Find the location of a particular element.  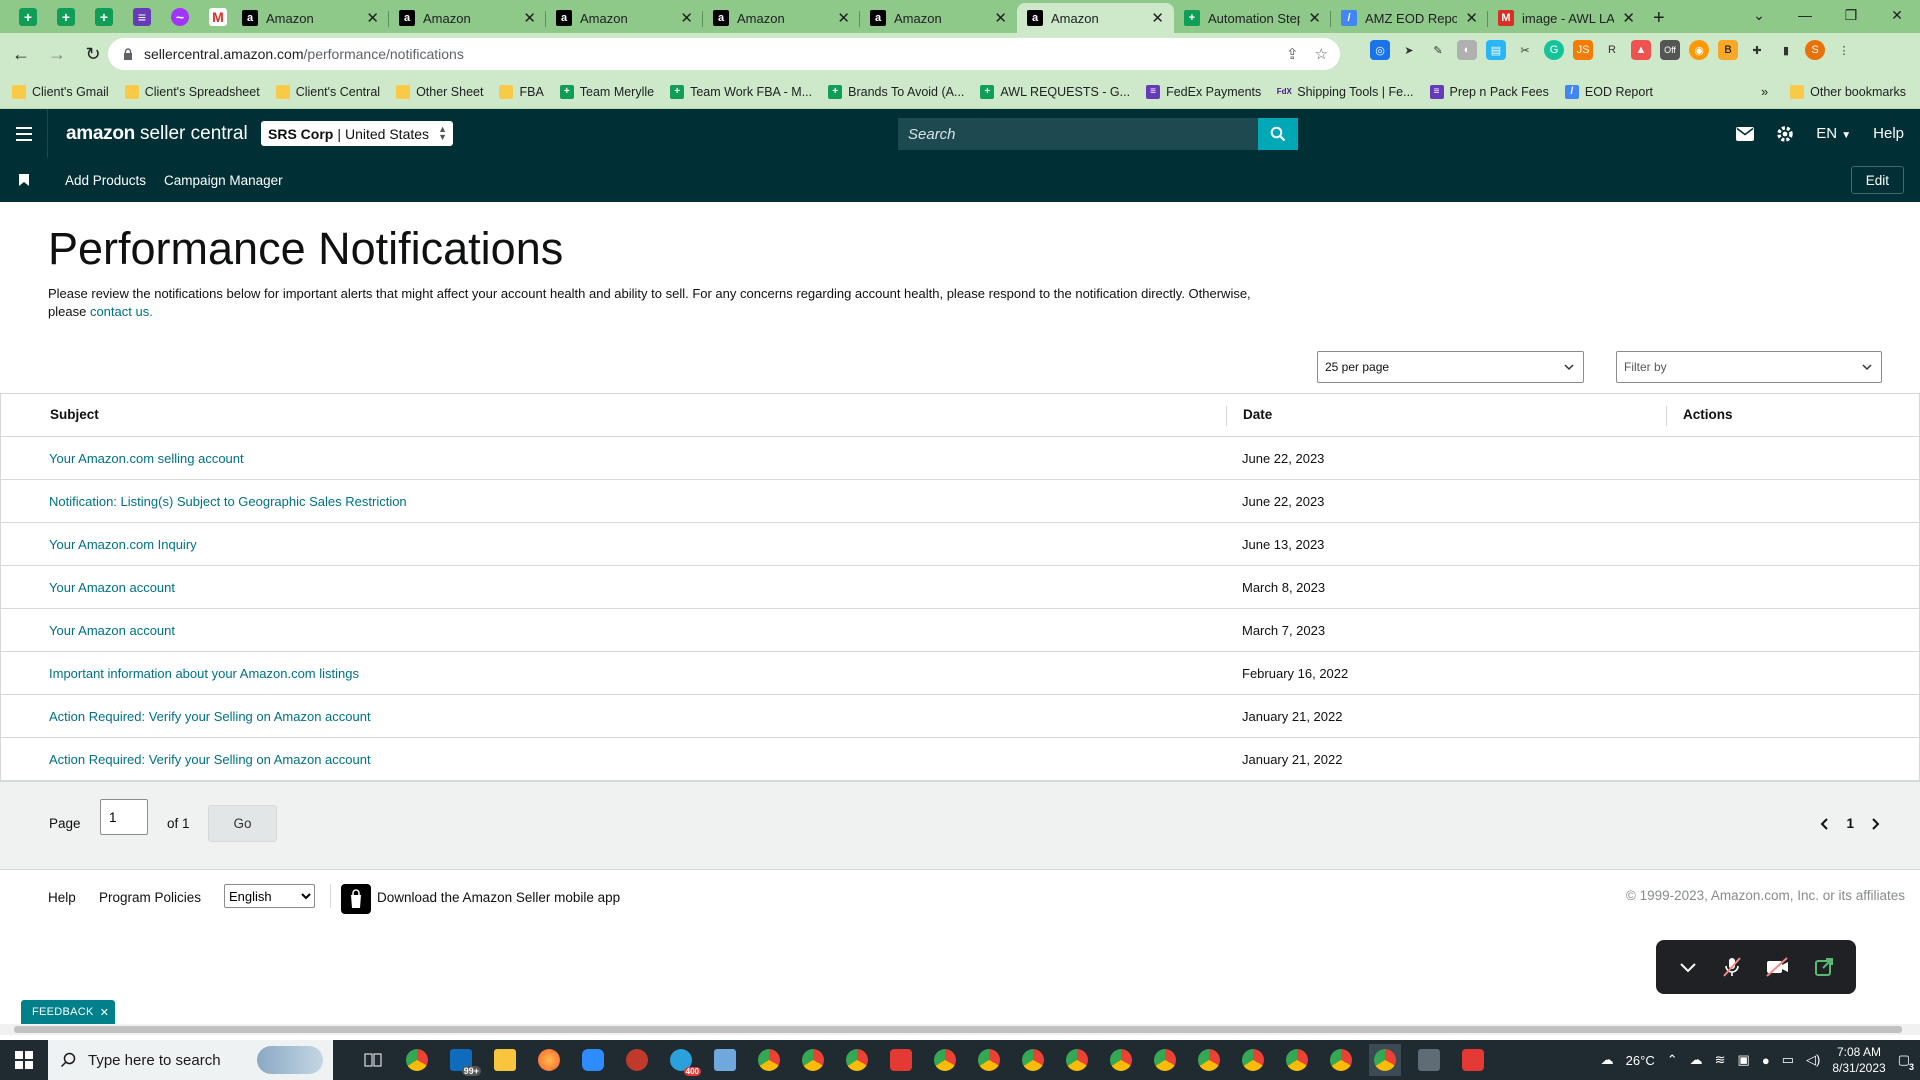

bookmark-ribbon-icon is located at coordinates (24, 180).